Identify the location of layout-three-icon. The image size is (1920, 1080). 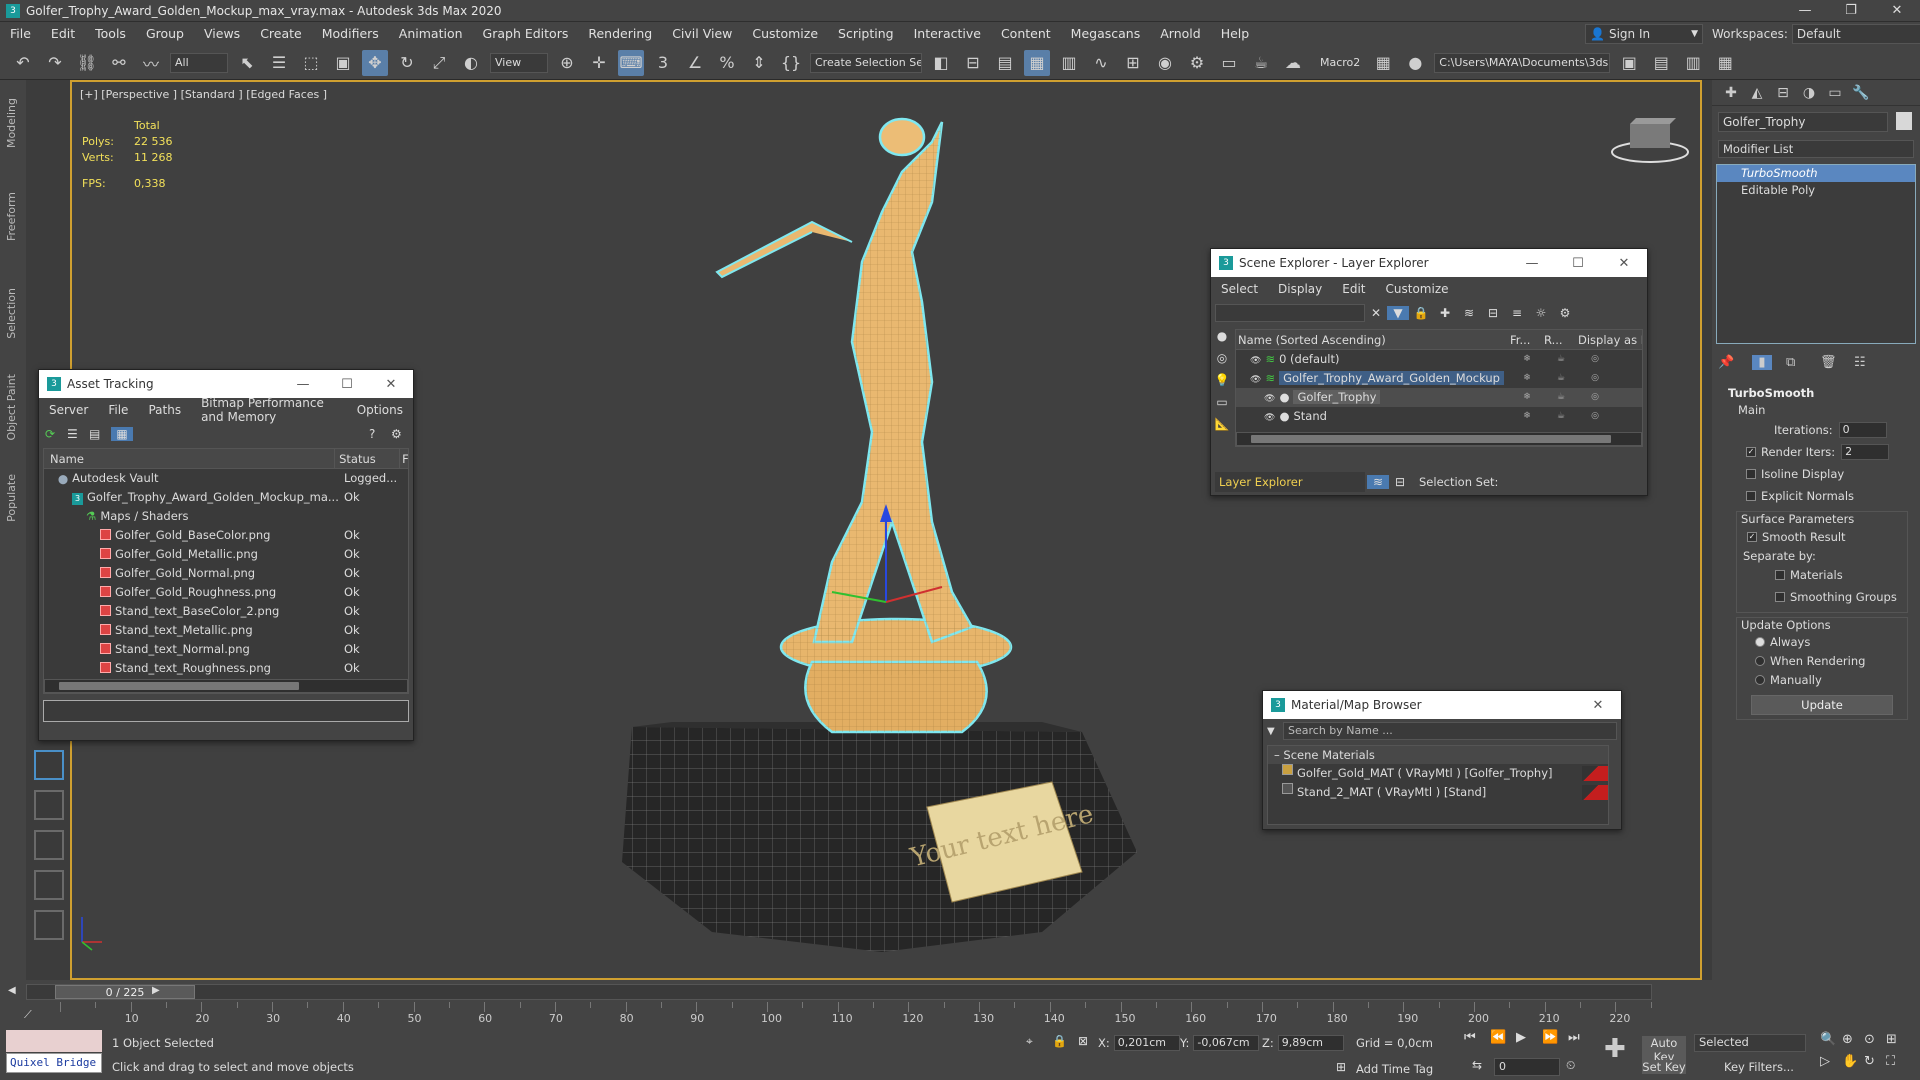
(49, 885).